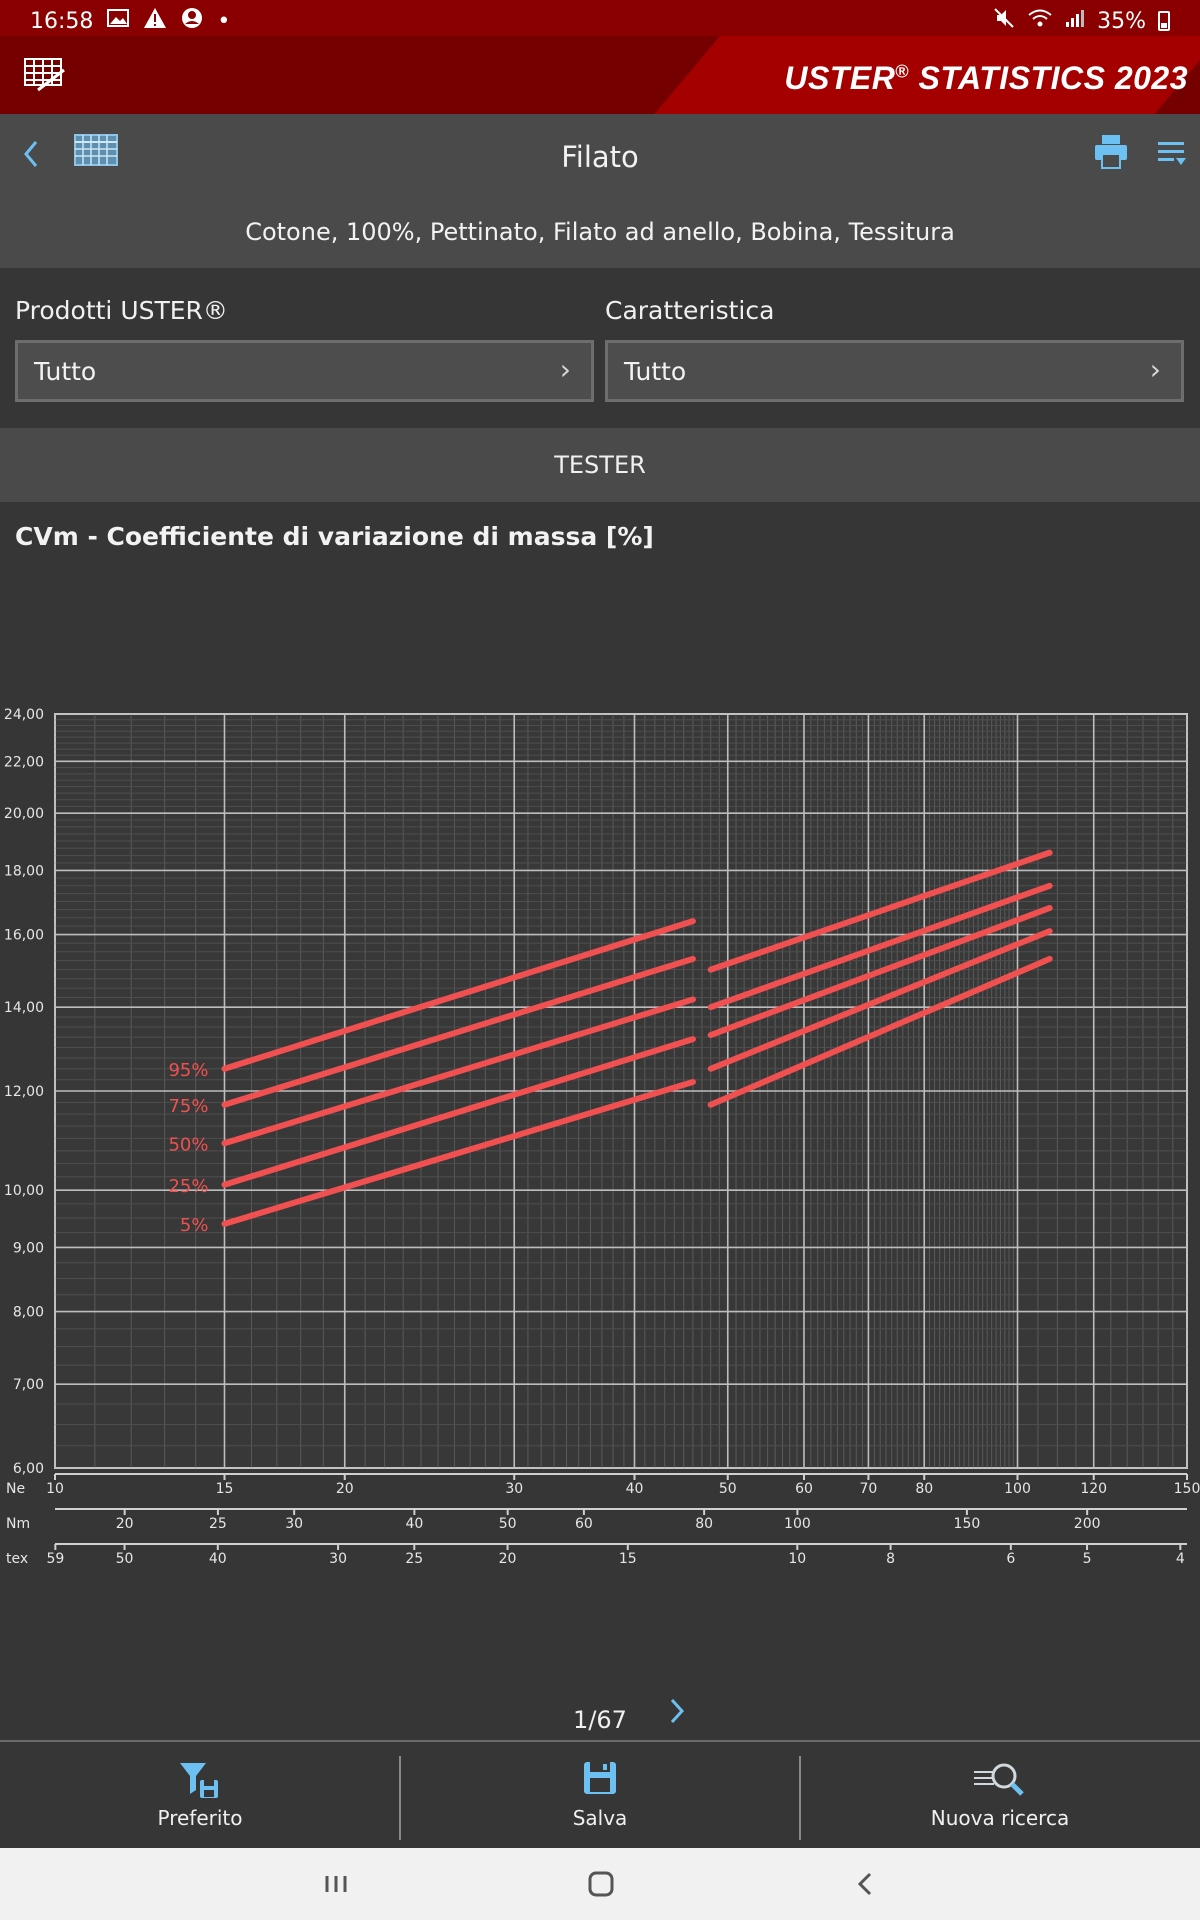 The width and height of the screenshot is (1200, 1920). I want to click on save-icon, so click(600, 1780).